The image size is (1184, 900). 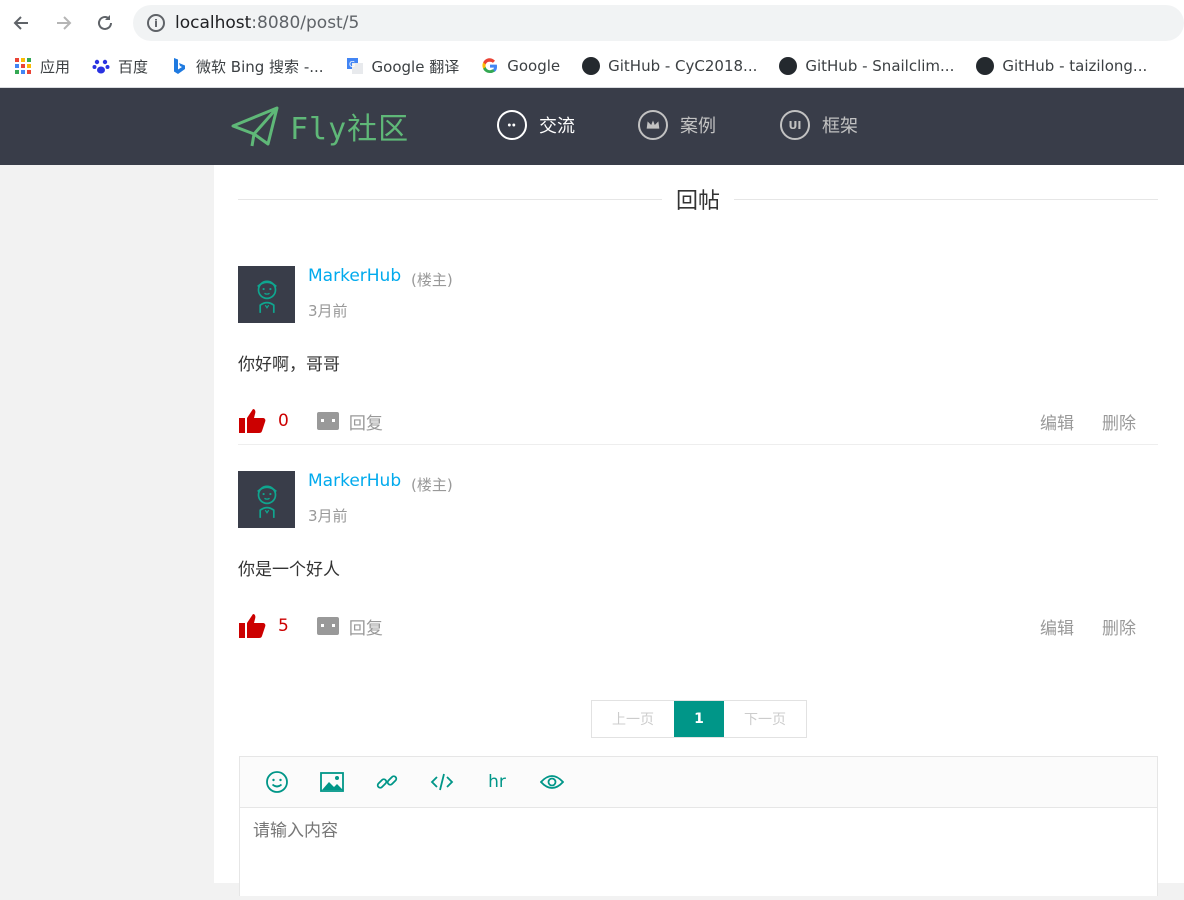 What do you see at coordinates (305, 23) in the screenshot?
I see `url-path: :8080/post/5` at bounding box center [305, 23].